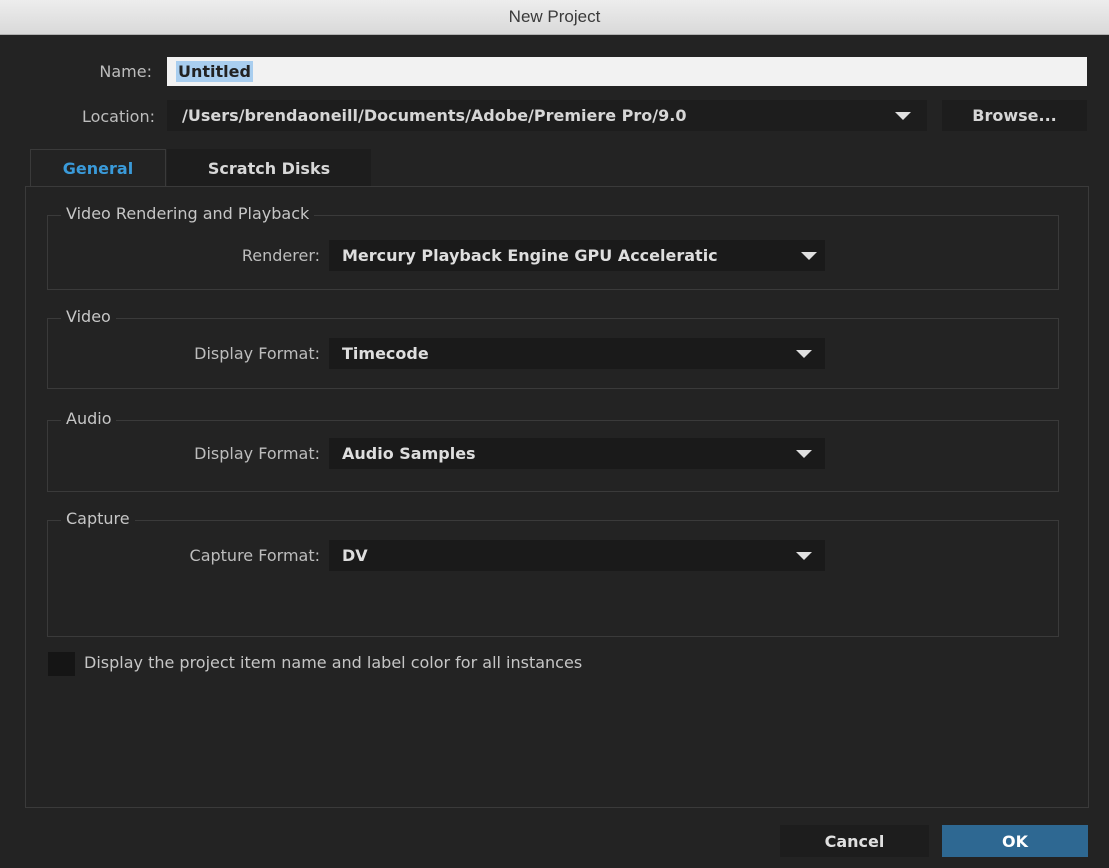 The image size is (1109, 868). What do you see at coordinates (553, 573) in the screenshot?
I see `group-capture: Capture` at bounding box center [553, 573].